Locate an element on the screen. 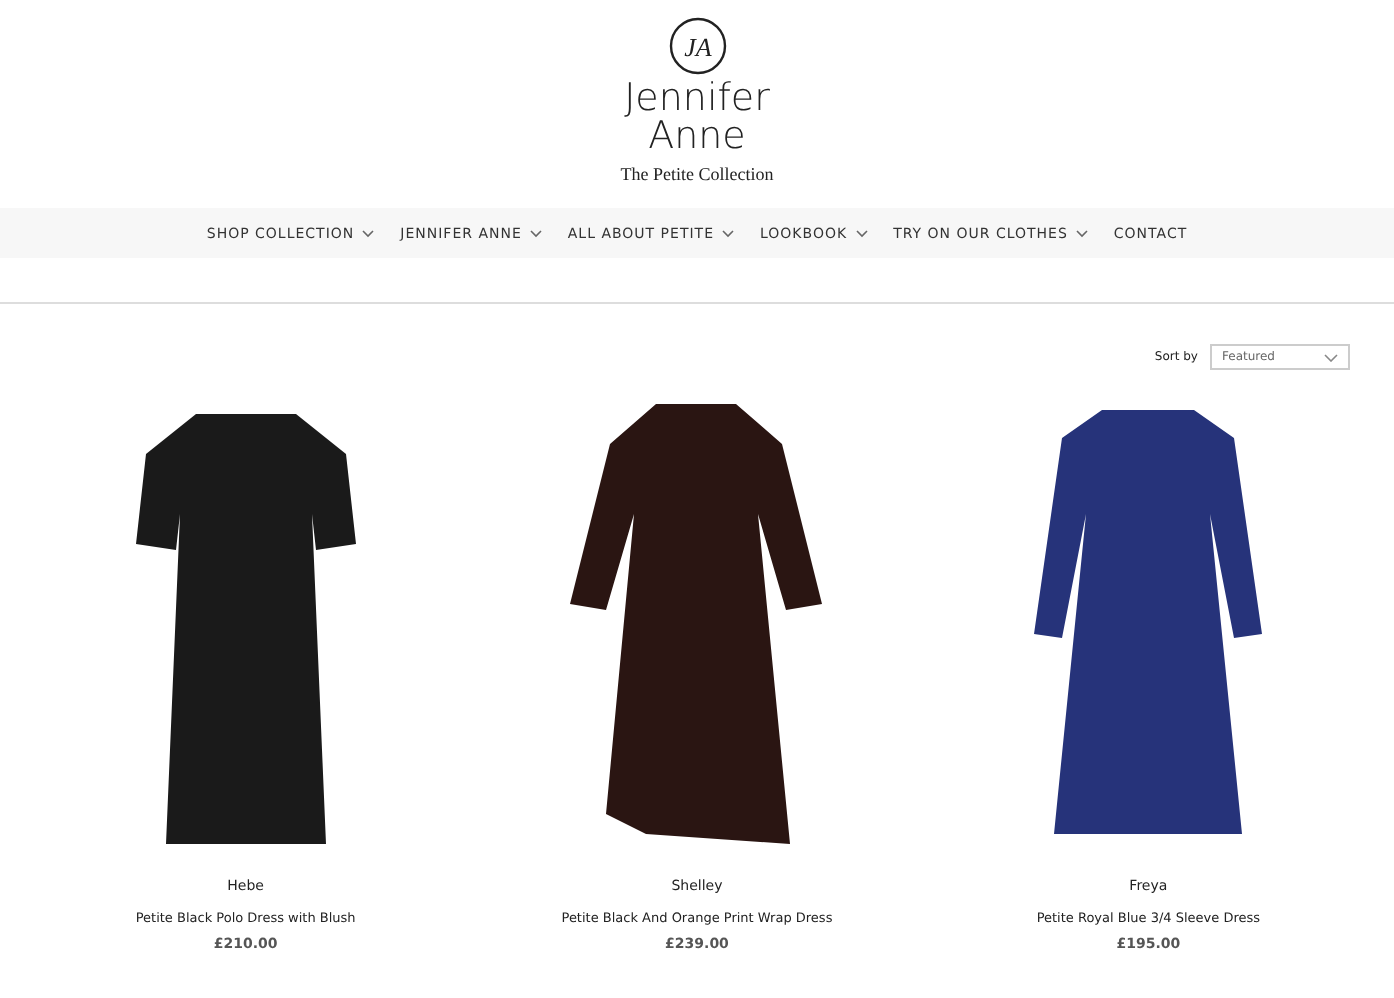  brand-name: Jennifer Anne is located at coordinates (697, 118).